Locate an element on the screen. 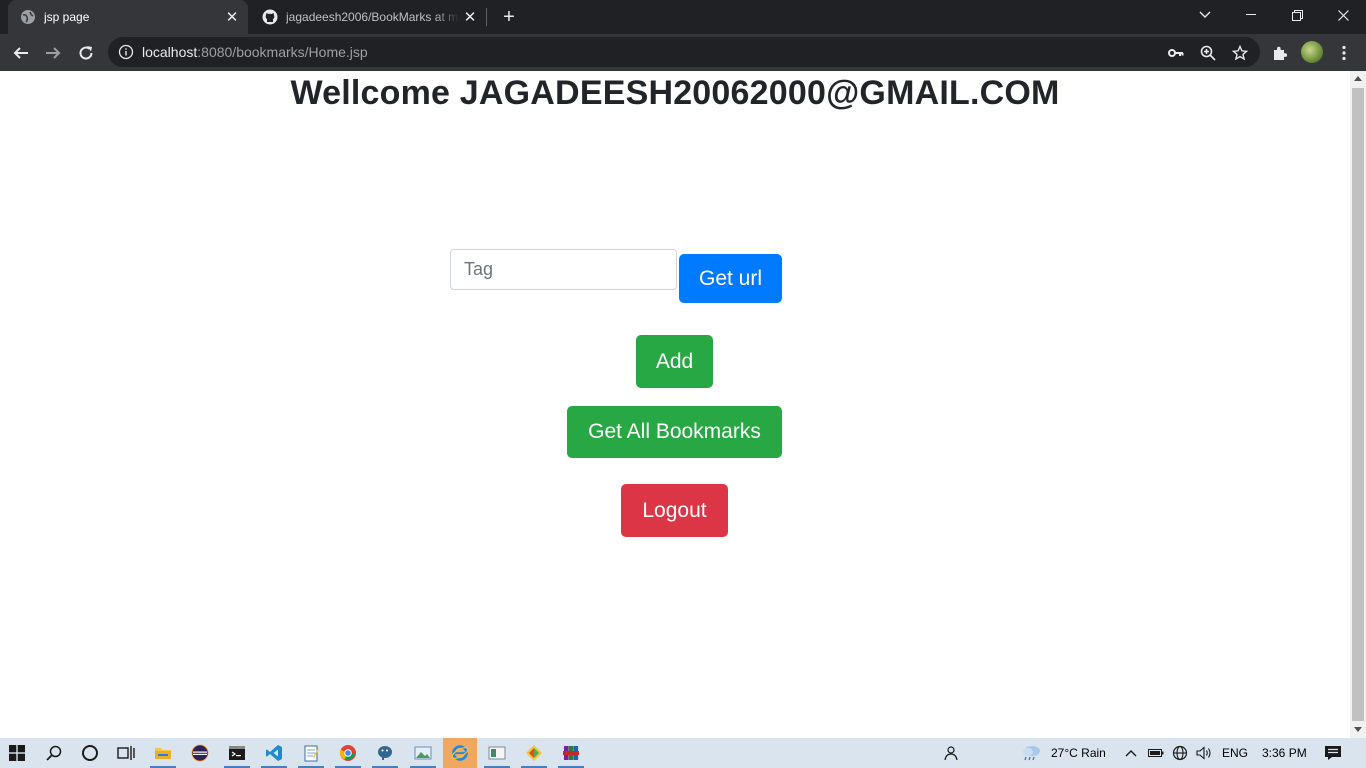 This screenshot has height=768, width=1366. scroll-up-arrow-icon is located at coordinates (1358, 78).